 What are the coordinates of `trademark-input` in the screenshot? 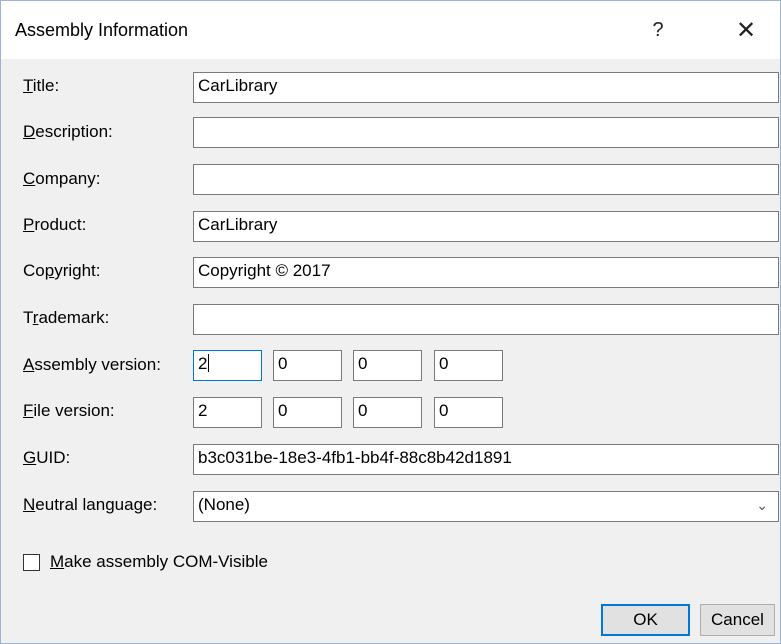 It's located at (486, 319).